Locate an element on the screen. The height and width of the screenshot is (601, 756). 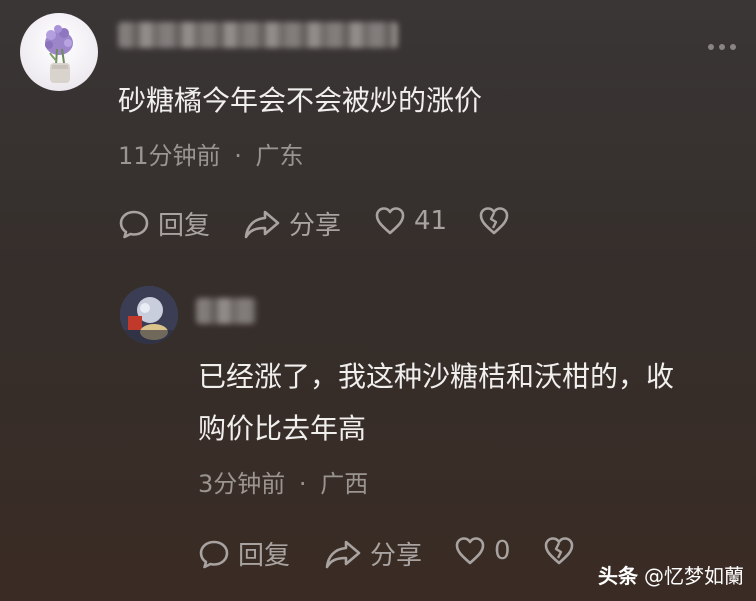
flower-vase-image is located at coordinates (59, 54).